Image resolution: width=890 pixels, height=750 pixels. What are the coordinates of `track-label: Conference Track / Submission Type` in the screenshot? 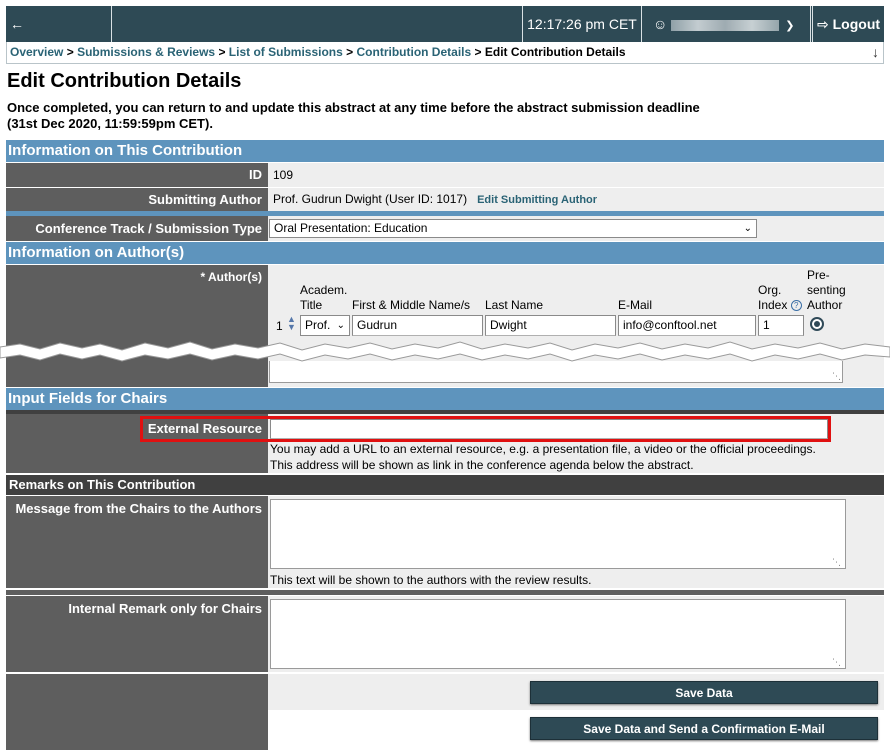 It's located at (137, 228).